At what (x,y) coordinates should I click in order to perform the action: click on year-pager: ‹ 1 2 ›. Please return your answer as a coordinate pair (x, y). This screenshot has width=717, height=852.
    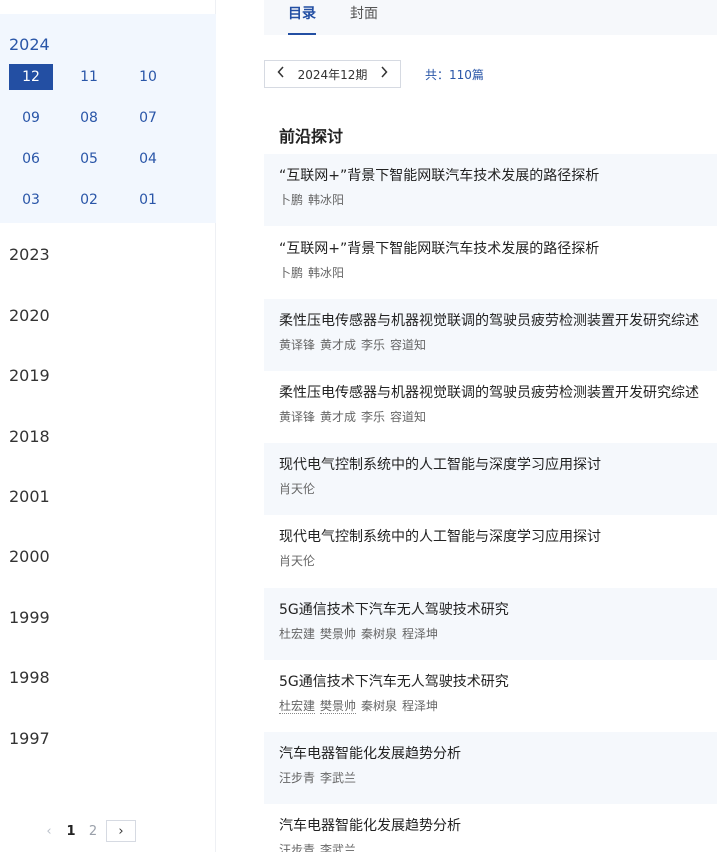
    Looking at the image, I should click on (87, 831).